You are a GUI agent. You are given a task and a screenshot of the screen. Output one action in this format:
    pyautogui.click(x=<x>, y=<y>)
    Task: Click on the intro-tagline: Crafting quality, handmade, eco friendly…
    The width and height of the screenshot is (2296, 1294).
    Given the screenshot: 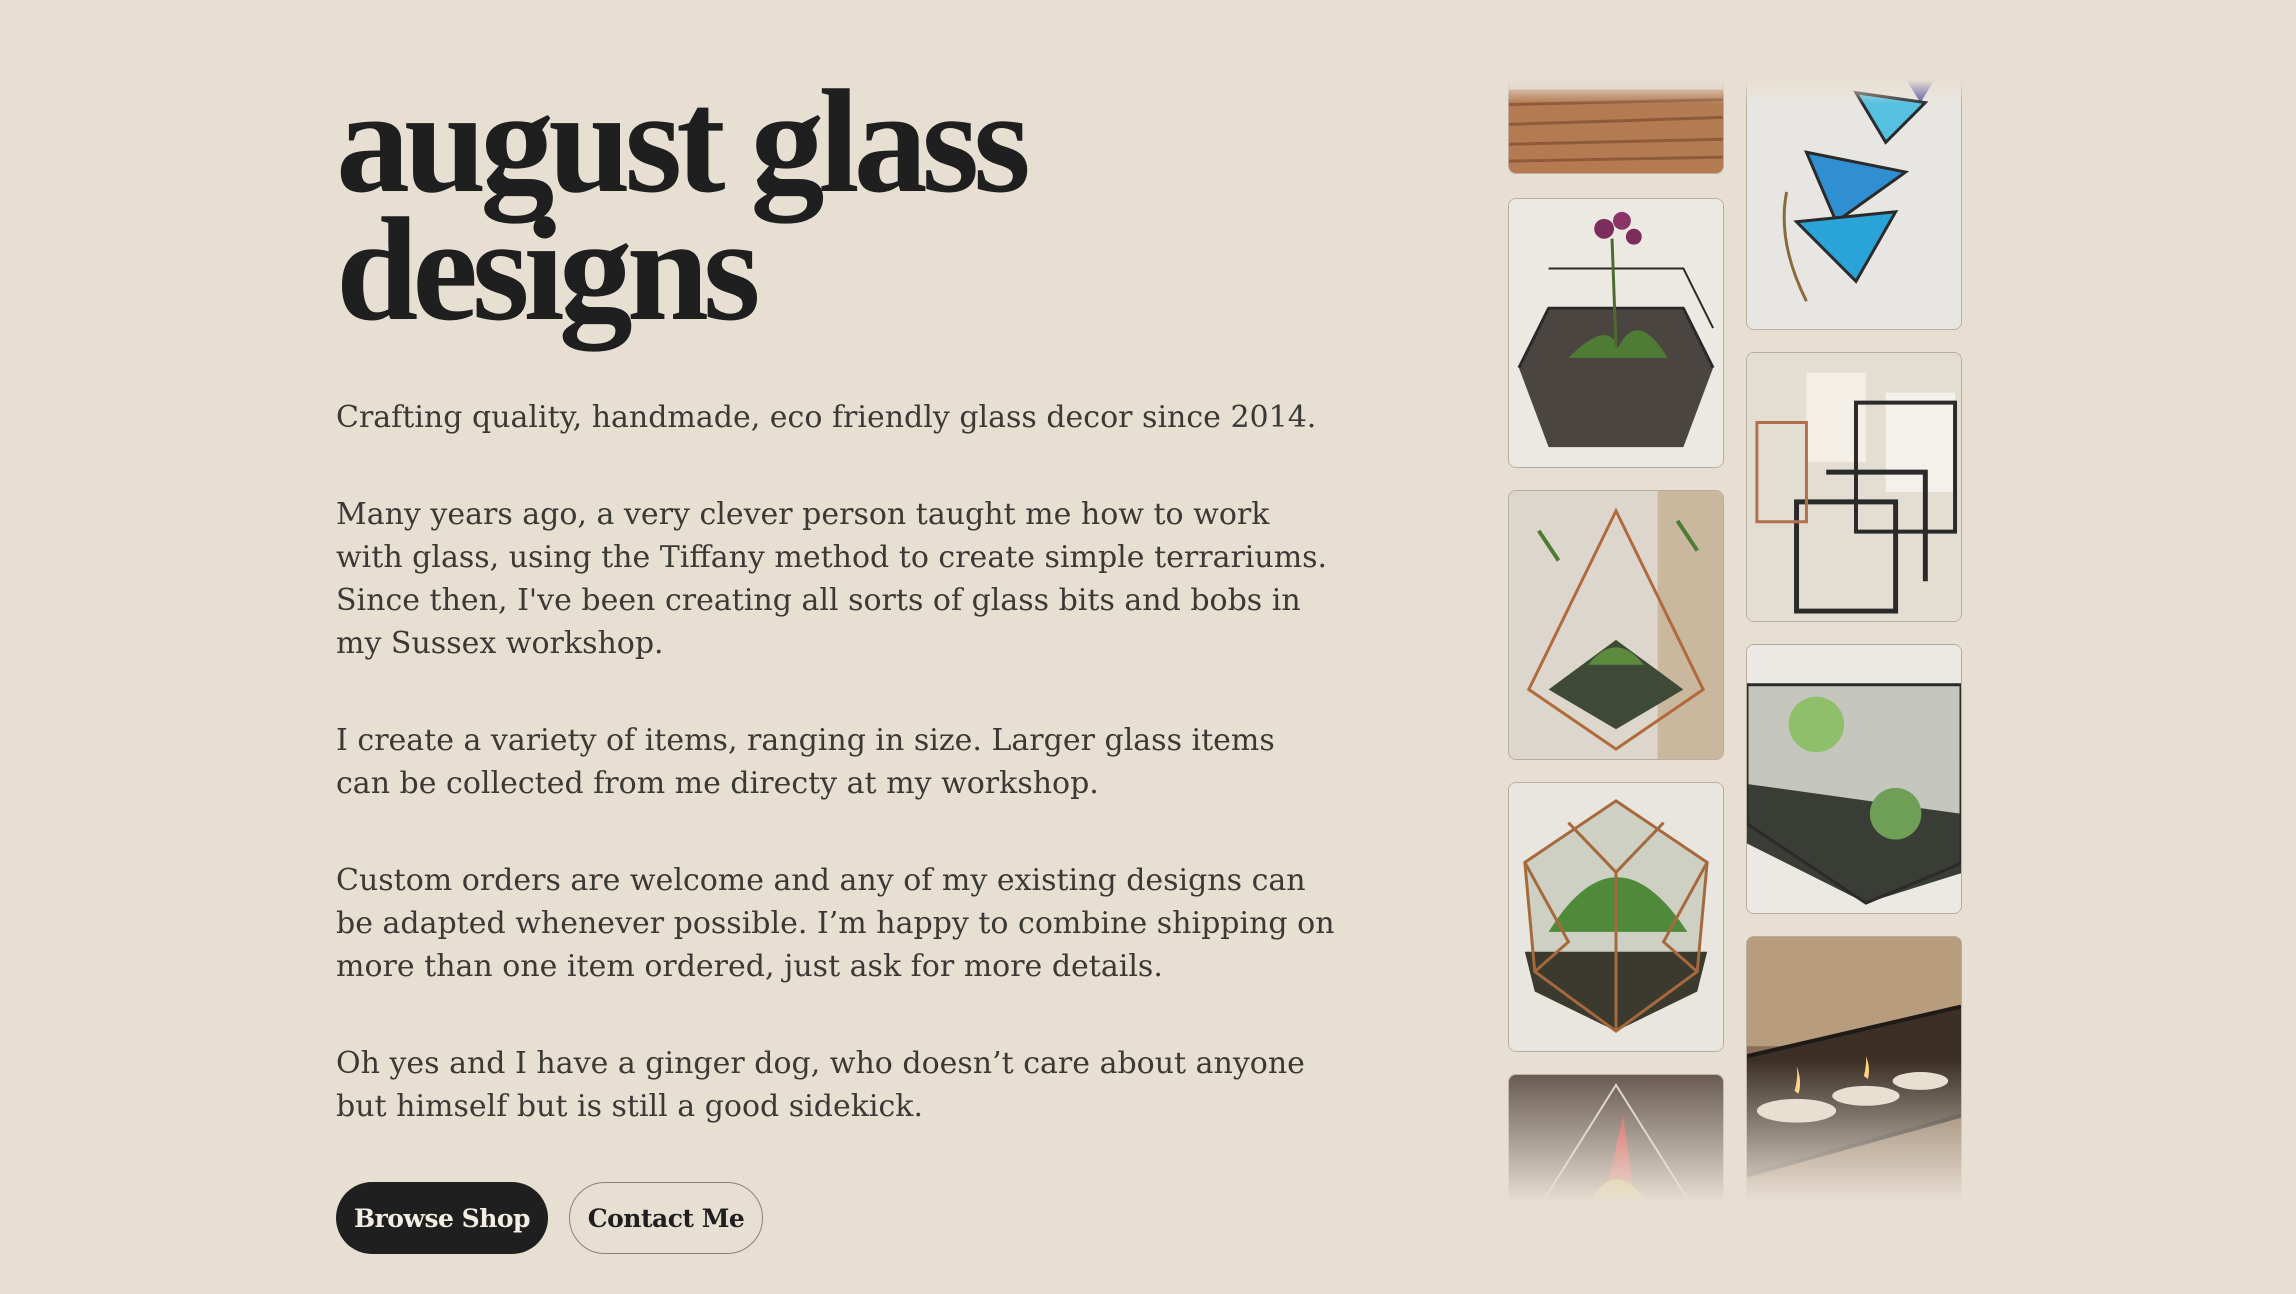 What is the action you would take?
    pyautogui.click(x=826, y=417)
    